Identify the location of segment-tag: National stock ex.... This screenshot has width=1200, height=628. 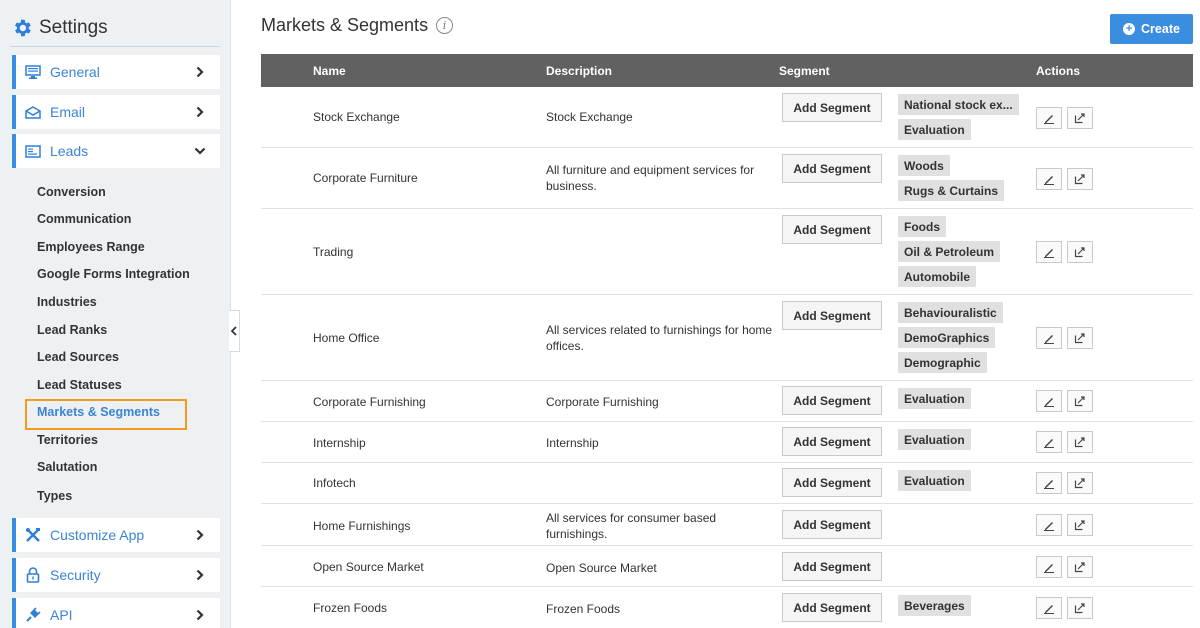
(958, 104).